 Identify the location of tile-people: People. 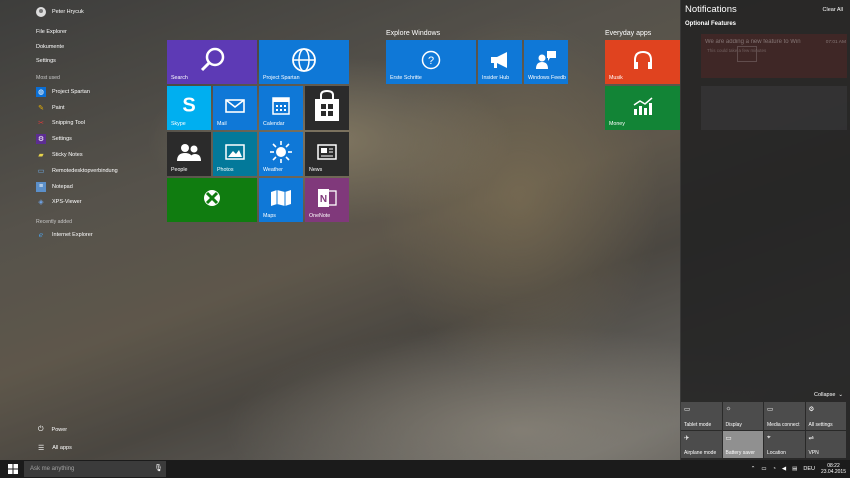
(189, 154).